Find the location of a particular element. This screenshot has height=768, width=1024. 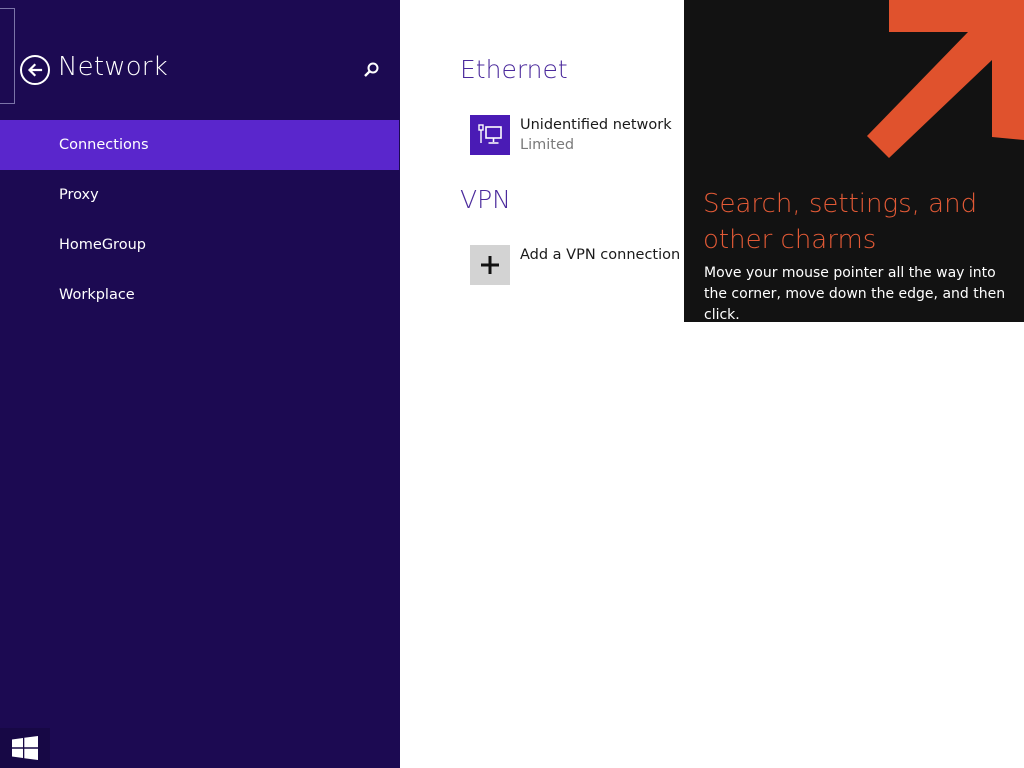

windows-logo-icon is located at coordinates (25, 748).